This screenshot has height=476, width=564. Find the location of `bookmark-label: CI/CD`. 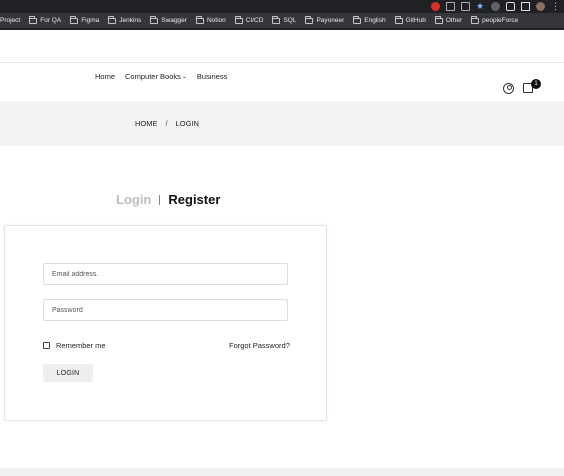

bookmark-label: CI/CD is located at coordinates (254, 20).